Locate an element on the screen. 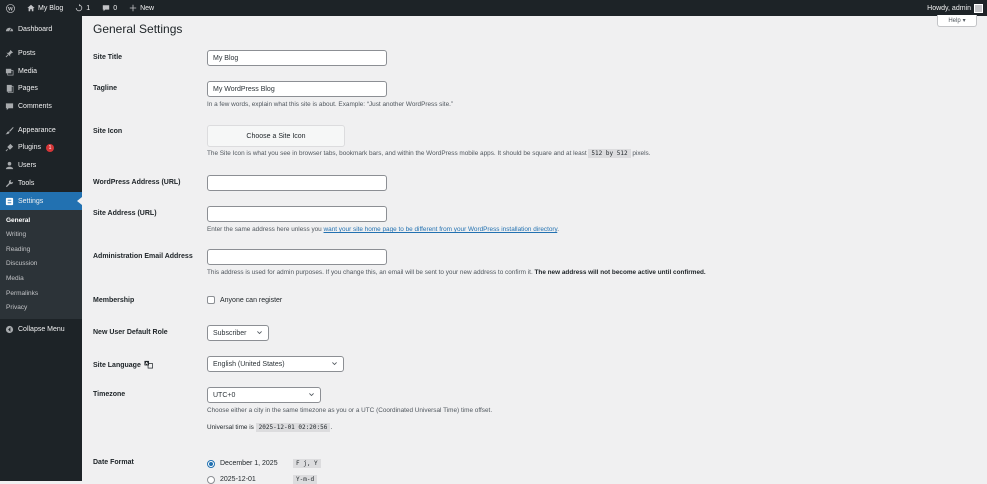  plugins-update-badge: 1 is located at coordinates (49, 147).